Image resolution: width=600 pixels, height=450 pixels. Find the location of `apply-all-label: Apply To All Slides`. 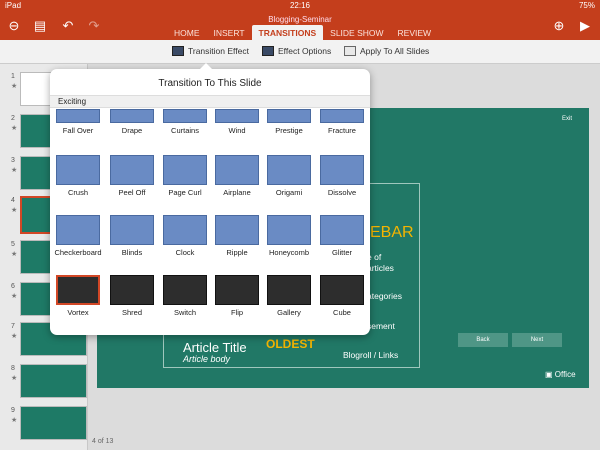

apply-all-label: Apply To All Slides is located at coordinates (395, 51).